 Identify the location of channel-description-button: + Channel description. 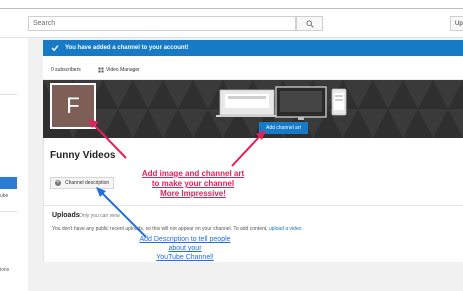
(82, 183).